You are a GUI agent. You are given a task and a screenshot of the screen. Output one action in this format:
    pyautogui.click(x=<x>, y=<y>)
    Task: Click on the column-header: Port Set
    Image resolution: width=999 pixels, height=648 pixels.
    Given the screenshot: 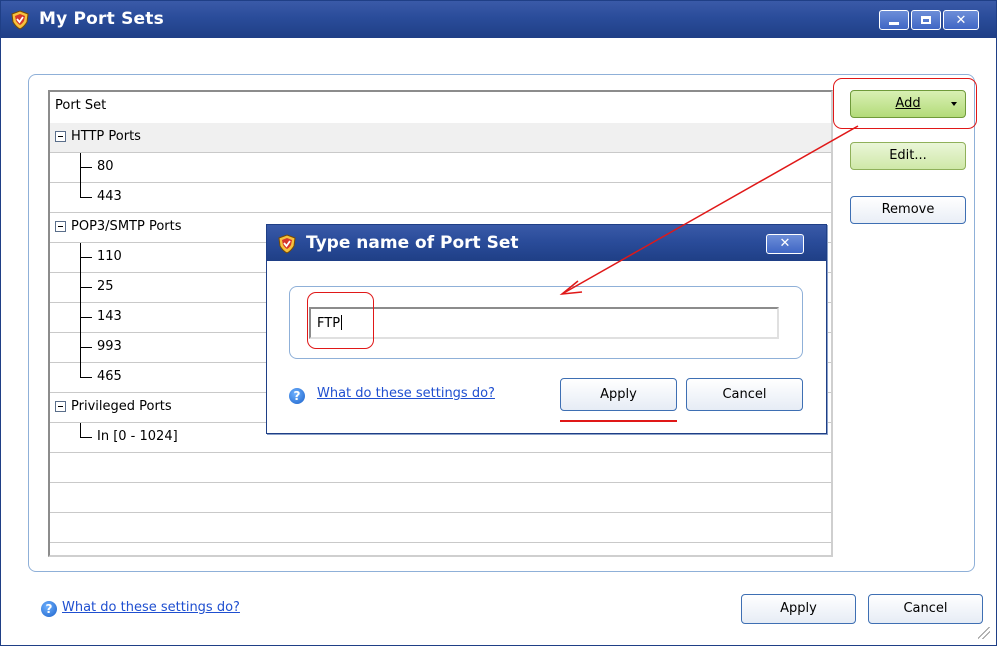 What is the action you would take?
    pyautogui.click(x=440, y=108)
    